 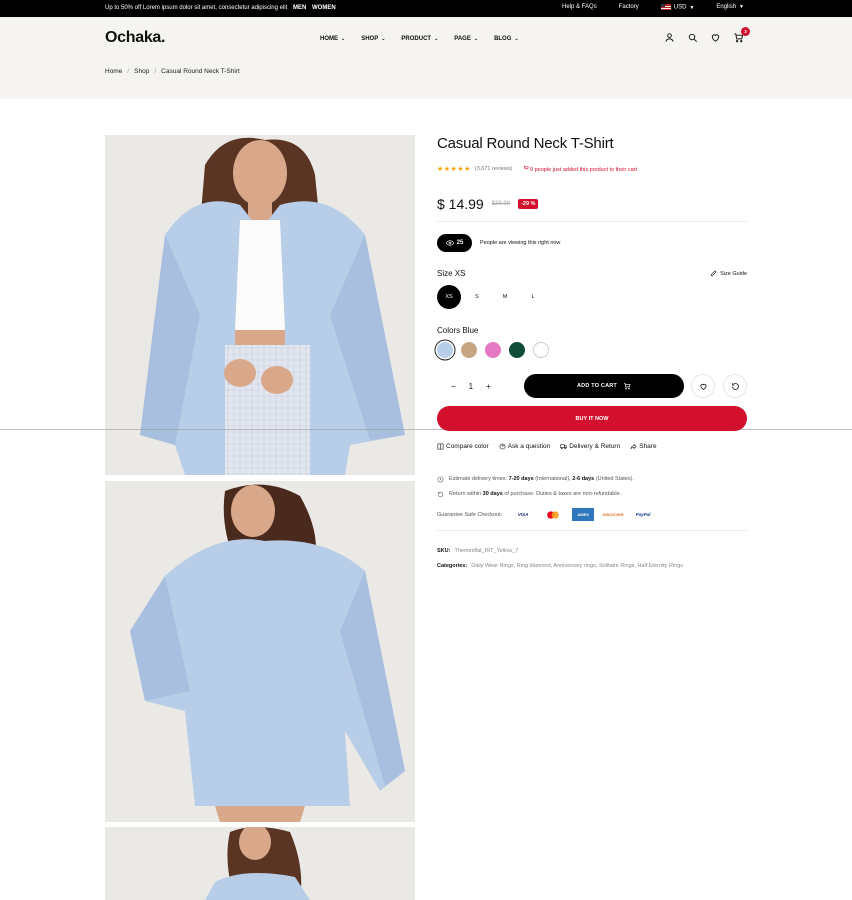 I want to click on divider, so click(x=592, y=530).